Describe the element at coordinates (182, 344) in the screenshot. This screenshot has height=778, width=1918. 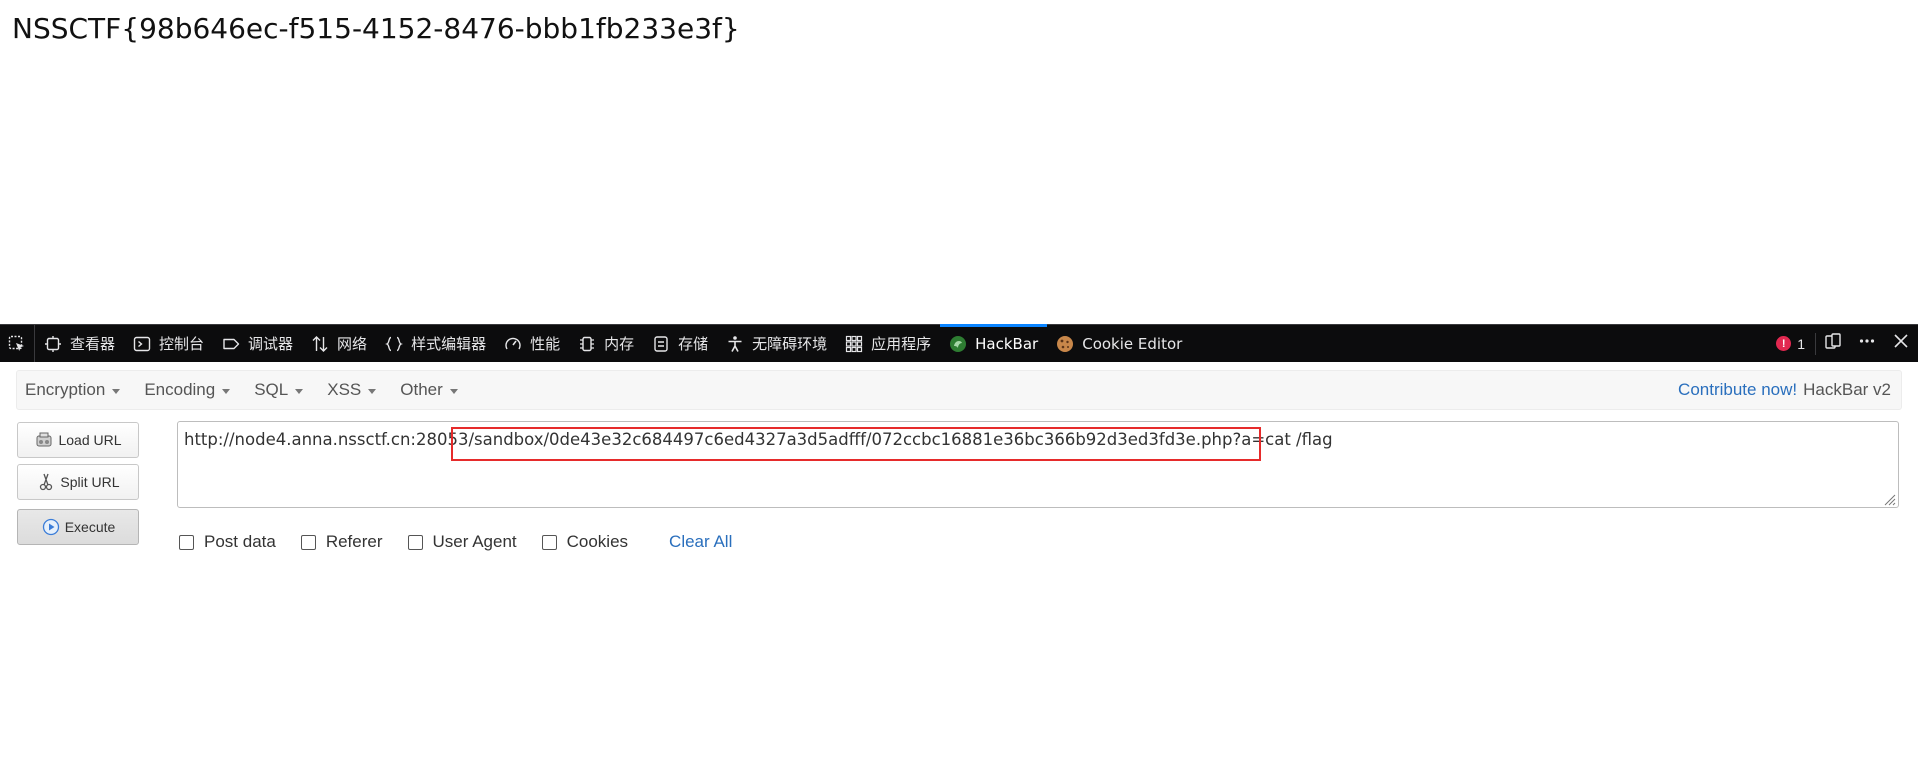
I see `tab-label: 控制台` at that location.